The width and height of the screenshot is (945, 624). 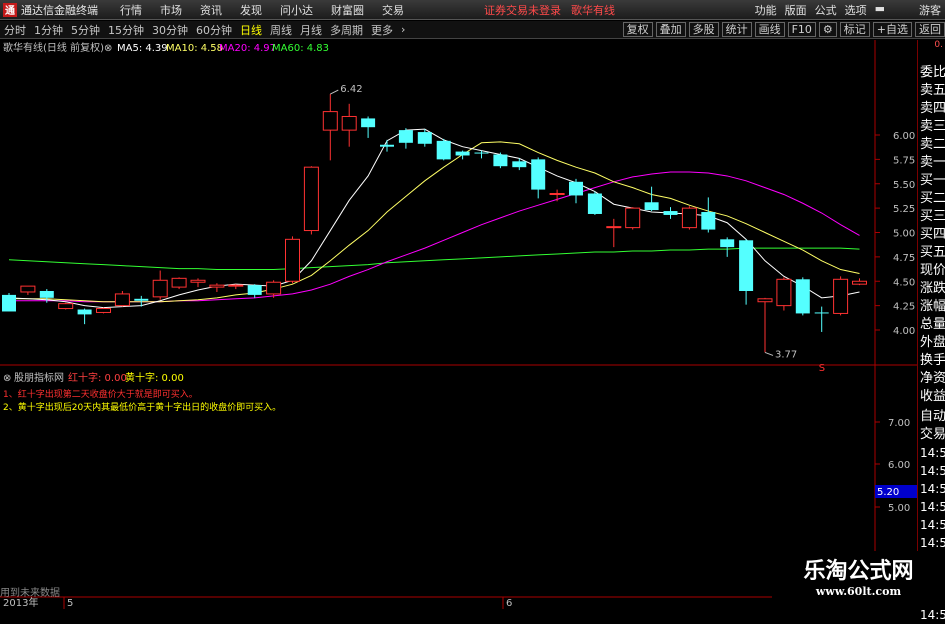 What do you see at coordinates (251, 30) in the screenshot?
I see `period-daily: 日线` at bounding box center [251, 30].